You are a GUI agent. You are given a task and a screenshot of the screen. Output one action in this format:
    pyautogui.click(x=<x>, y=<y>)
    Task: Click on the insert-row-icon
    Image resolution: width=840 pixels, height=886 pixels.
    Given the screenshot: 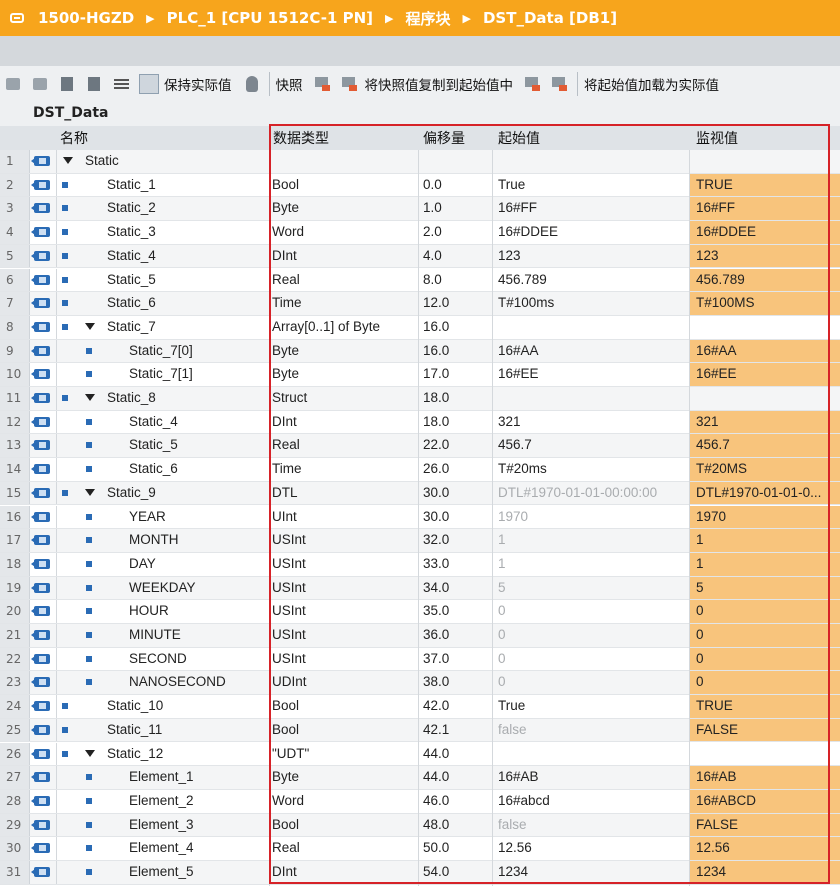 What is the action you would take?
    pyautogui.click(x=14, y=84)
    